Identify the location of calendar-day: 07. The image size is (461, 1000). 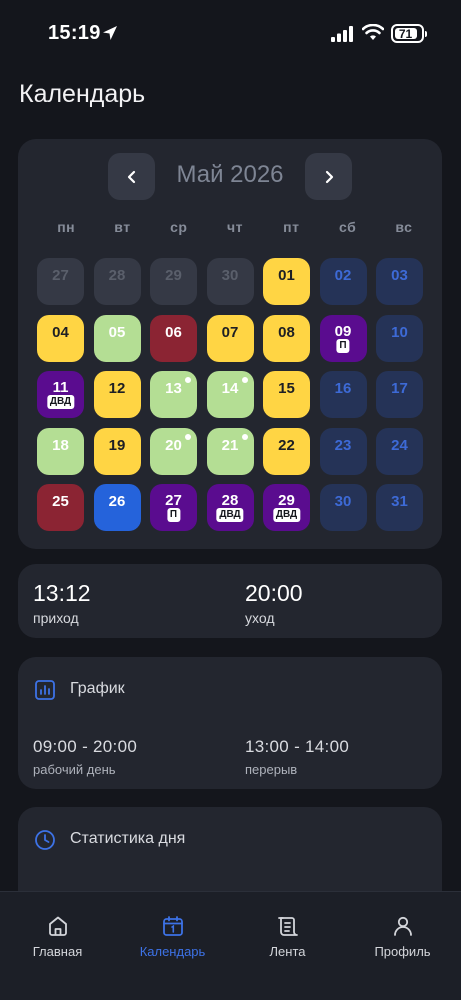
(230, 338).